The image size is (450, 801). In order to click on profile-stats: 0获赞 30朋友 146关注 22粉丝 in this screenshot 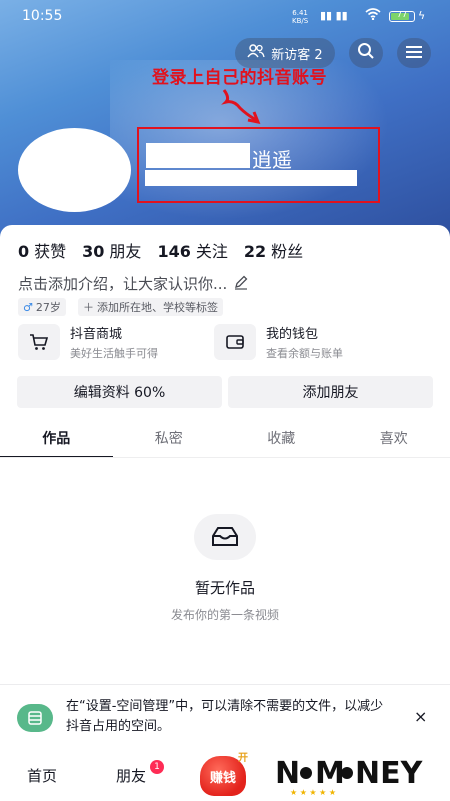, I will do `click(160, 250)`.